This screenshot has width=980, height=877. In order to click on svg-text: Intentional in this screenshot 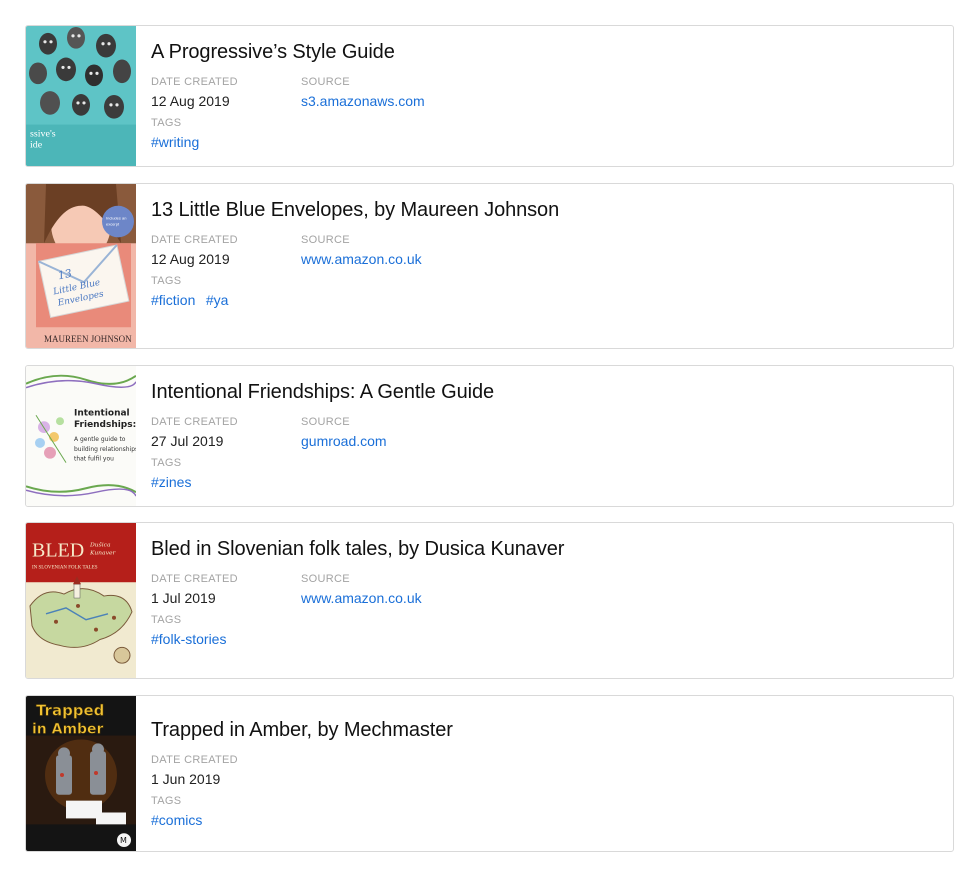, I will do `click(102, 413)`.